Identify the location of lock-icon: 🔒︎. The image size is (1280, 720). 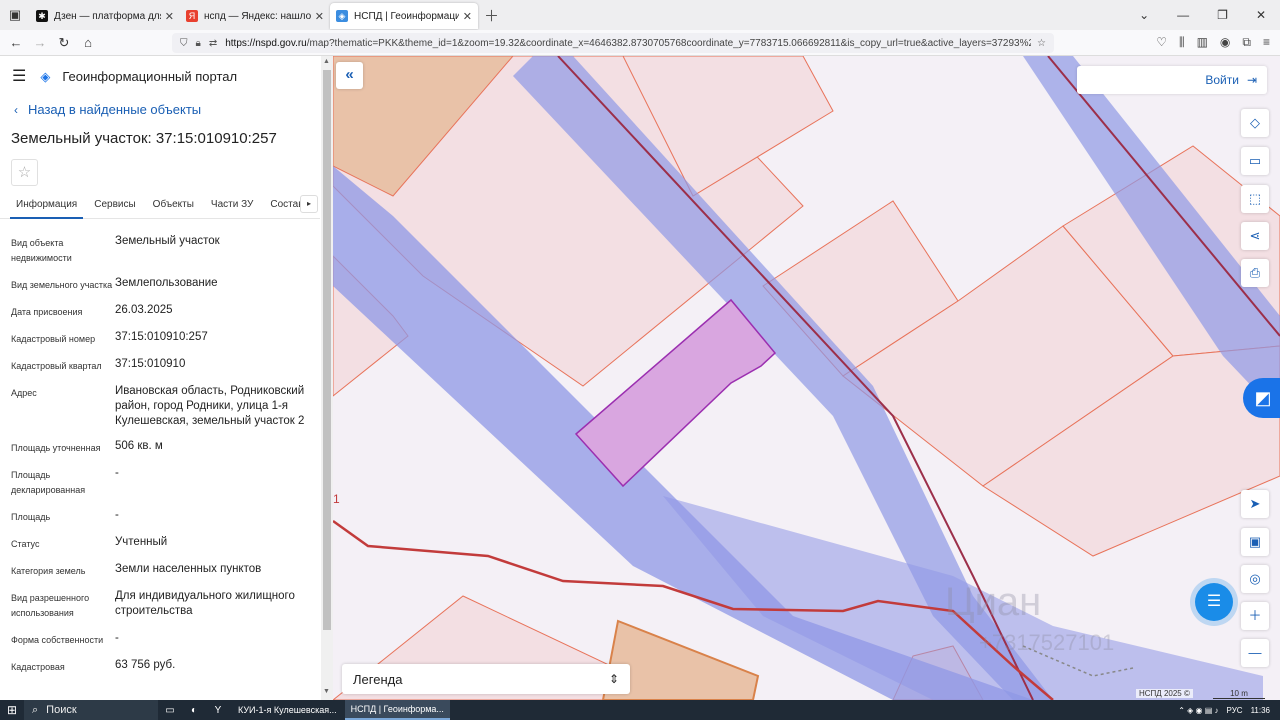
(198, 43).